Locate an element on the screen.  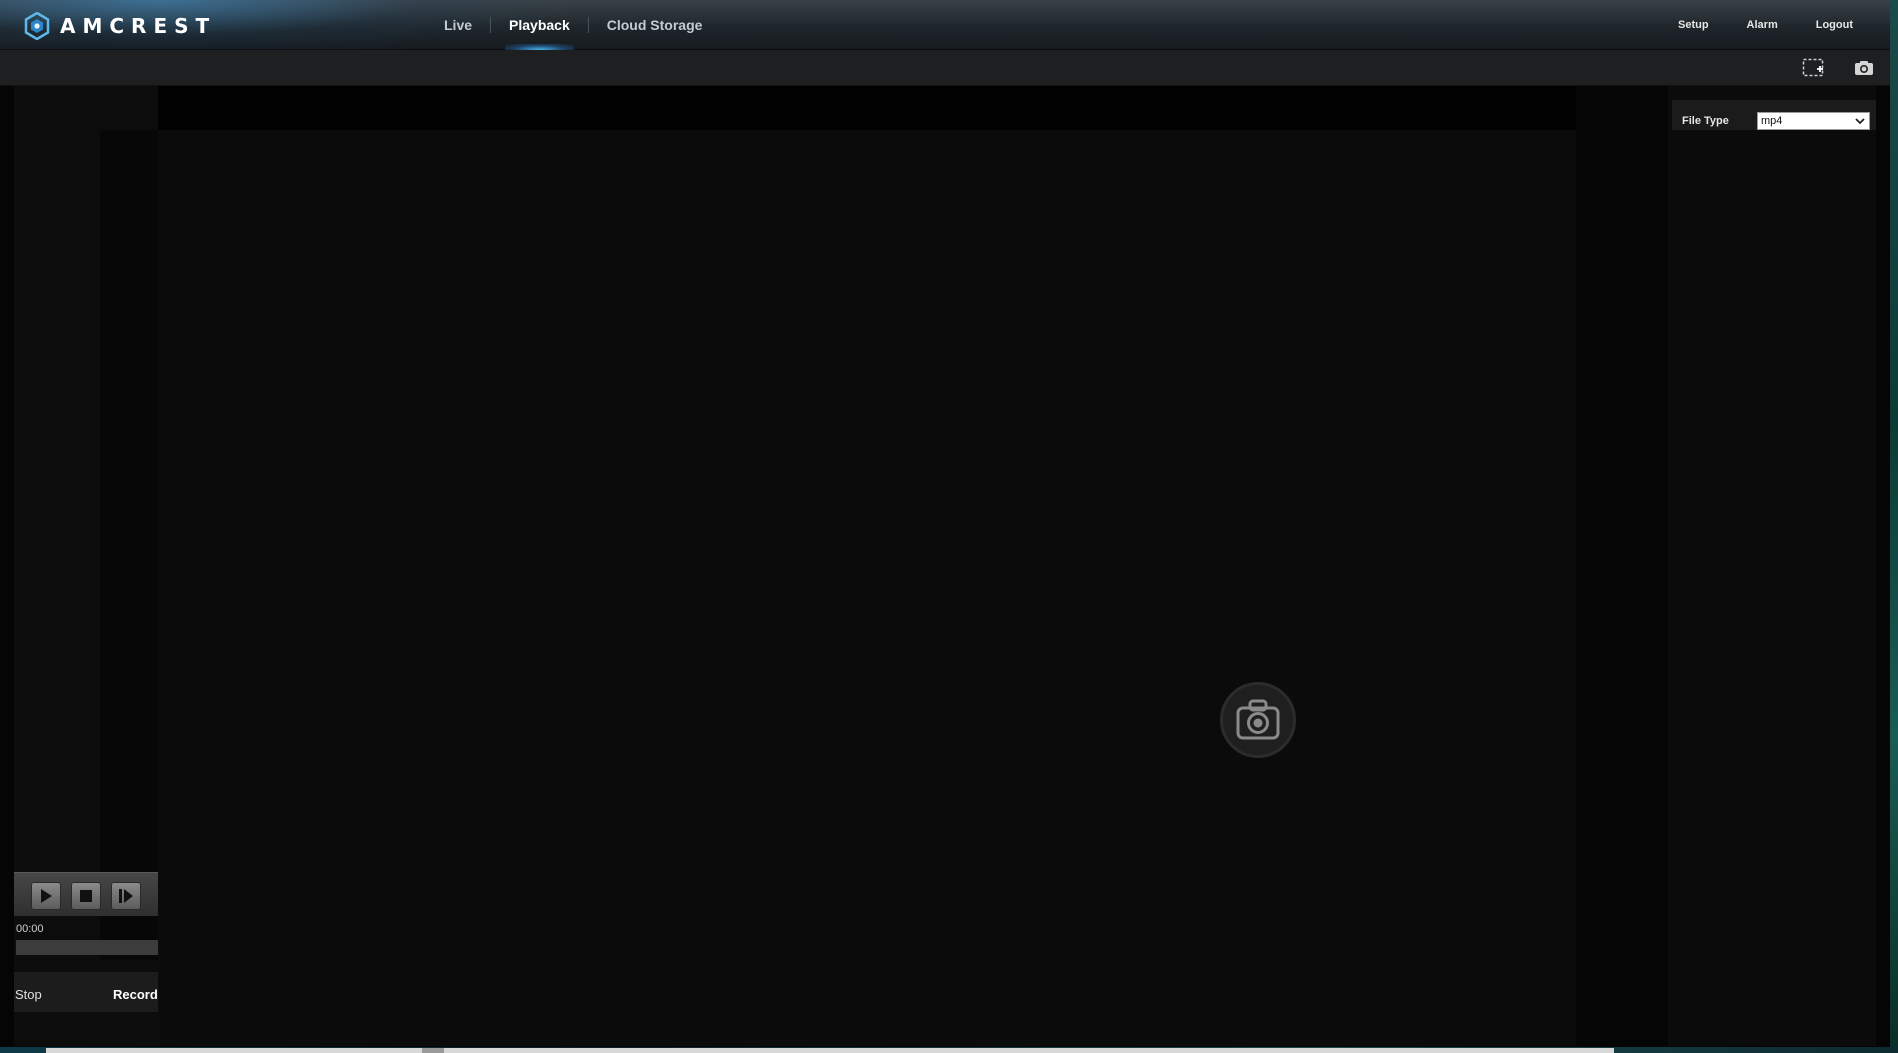
chevron-down-icon is located at coordinates (1860, 121).